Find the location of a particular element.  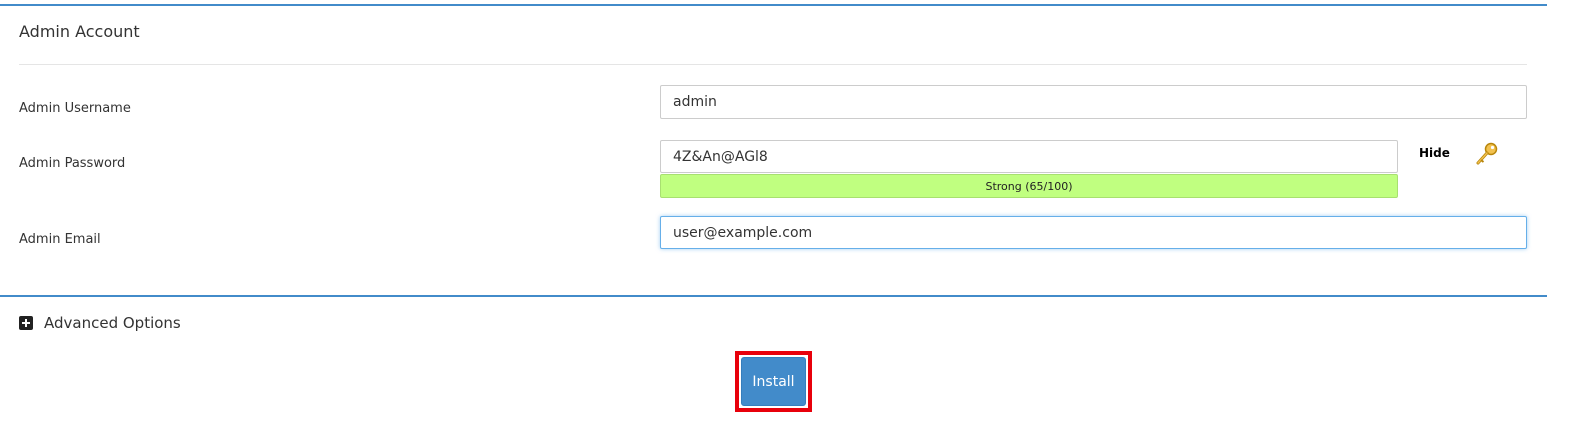

key-icon is located at coordinates (1487, 154).